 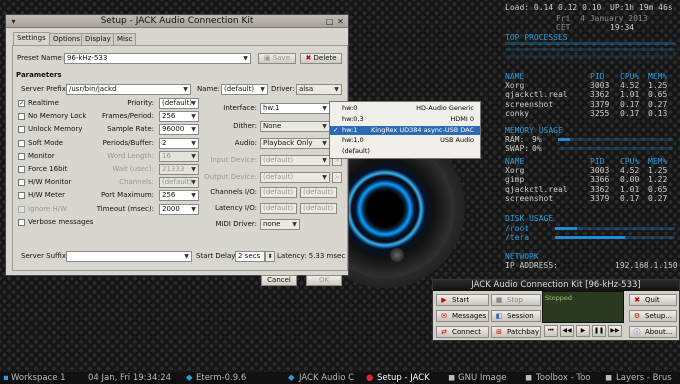 What do you see at coordinates (516, 300) in the screenshot?
I see `stop-button: ■ Stop` at bounding box center [516, 300].